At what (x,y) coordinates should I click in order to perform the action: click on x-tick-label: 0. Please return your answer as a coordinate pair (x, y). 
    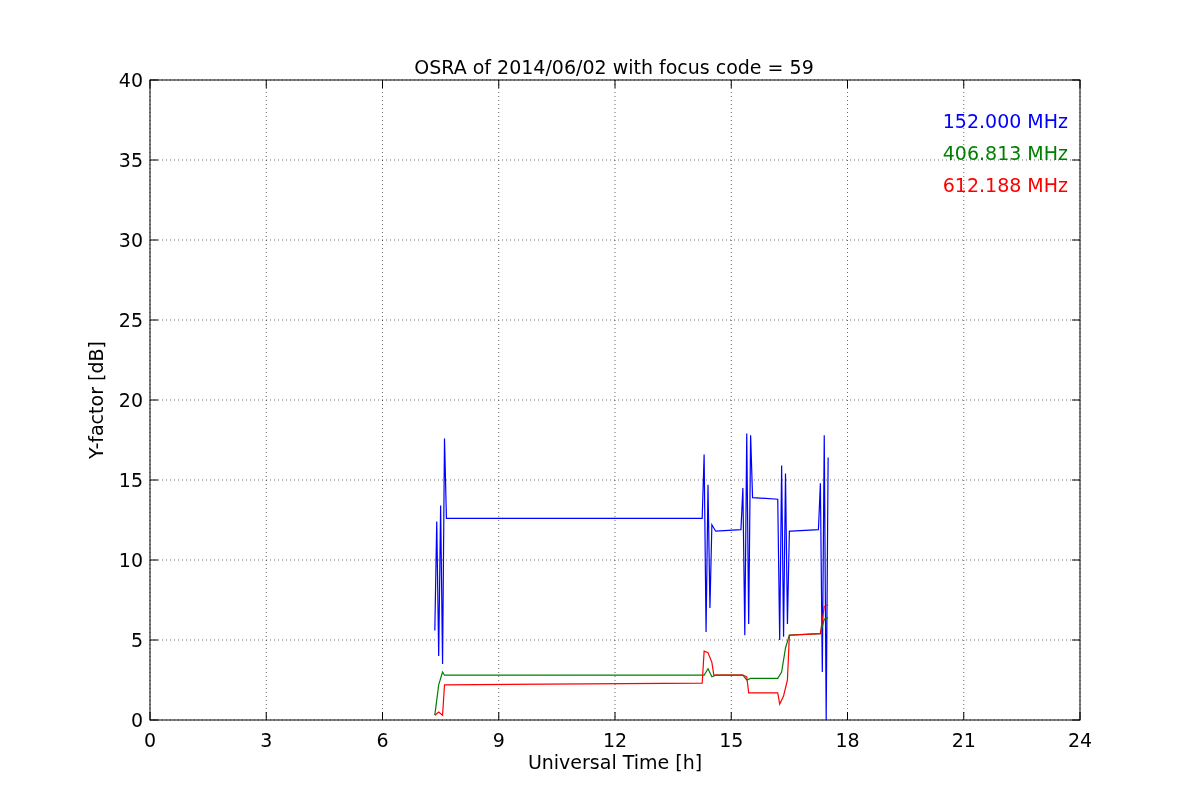
    Looking at the image, I should click on (150, 740).